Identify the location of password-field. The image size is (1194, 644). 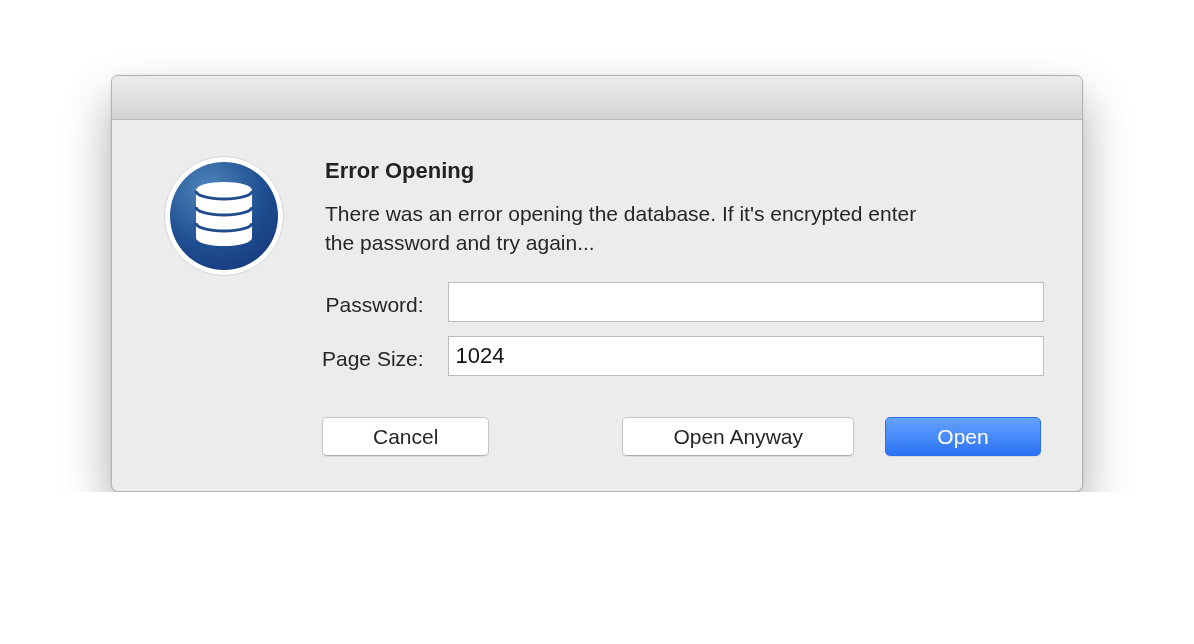
(745, 302).